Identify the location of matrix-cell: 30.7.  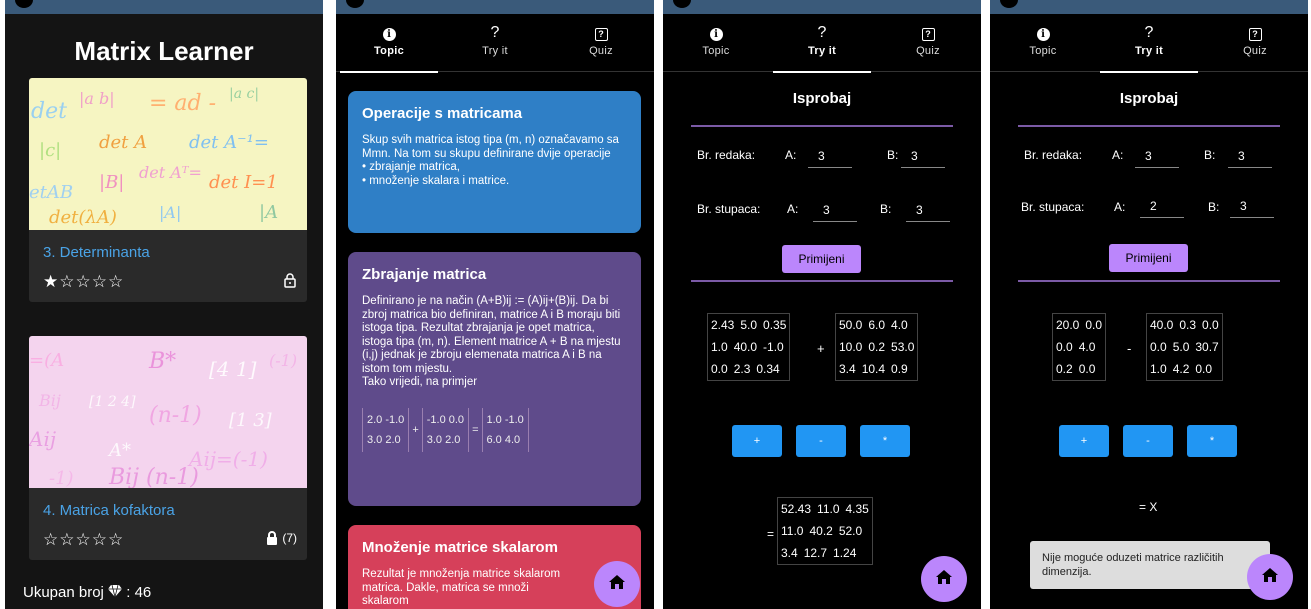
(1206, 347).